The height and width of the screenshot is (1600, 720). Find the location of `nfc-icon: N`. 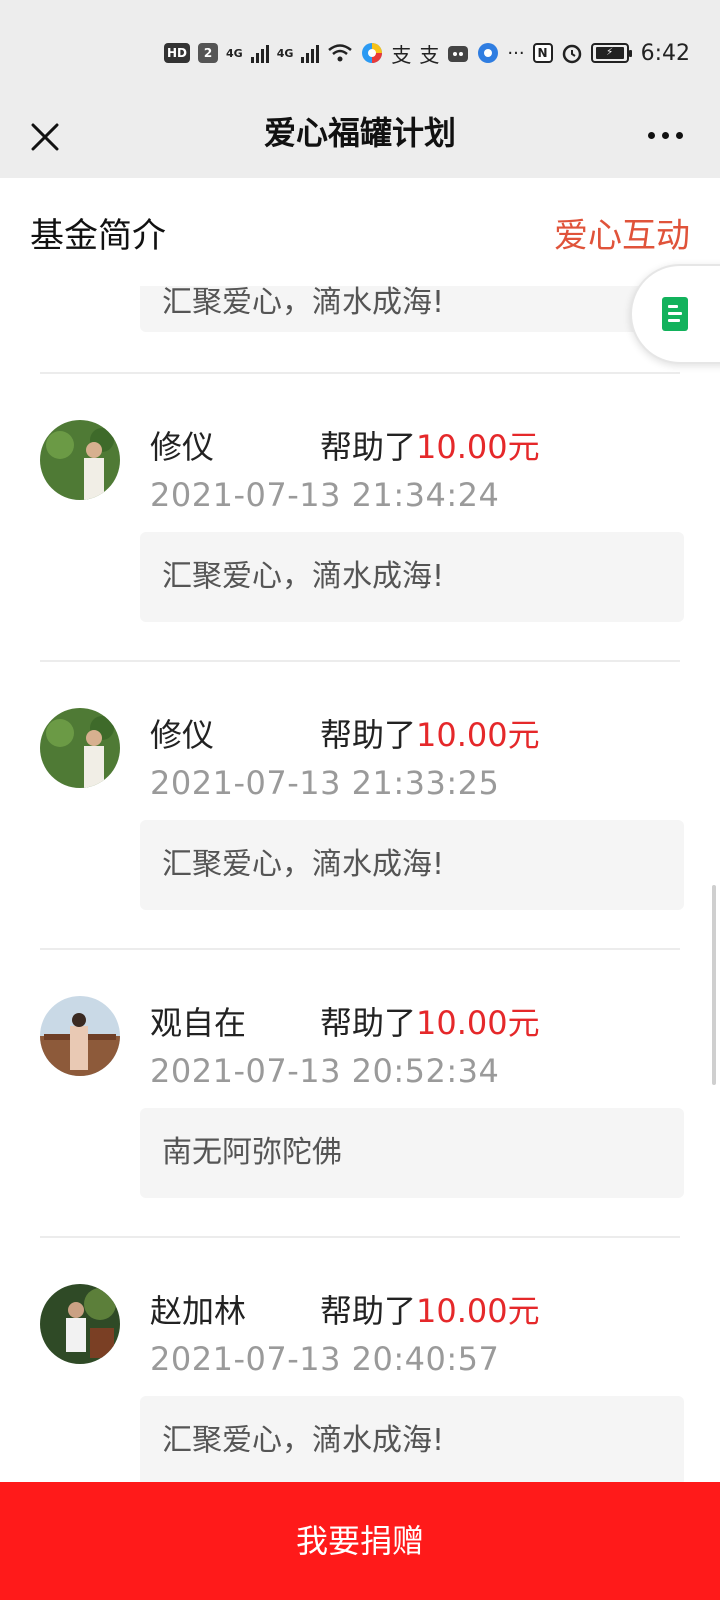

nfc-icon: N is located at coordinates (542, 53).